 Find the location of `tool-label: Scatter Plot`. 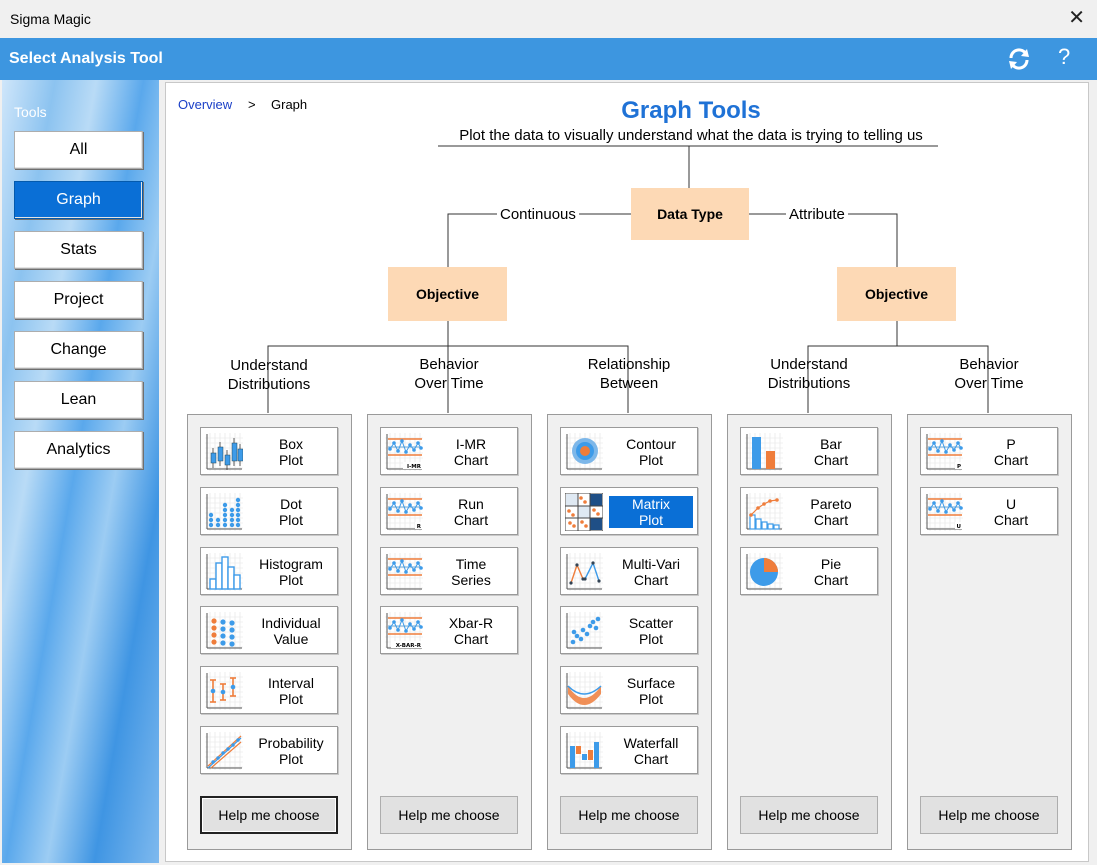

tool-label: Scatter Plot is located at coordinates (651, 631).